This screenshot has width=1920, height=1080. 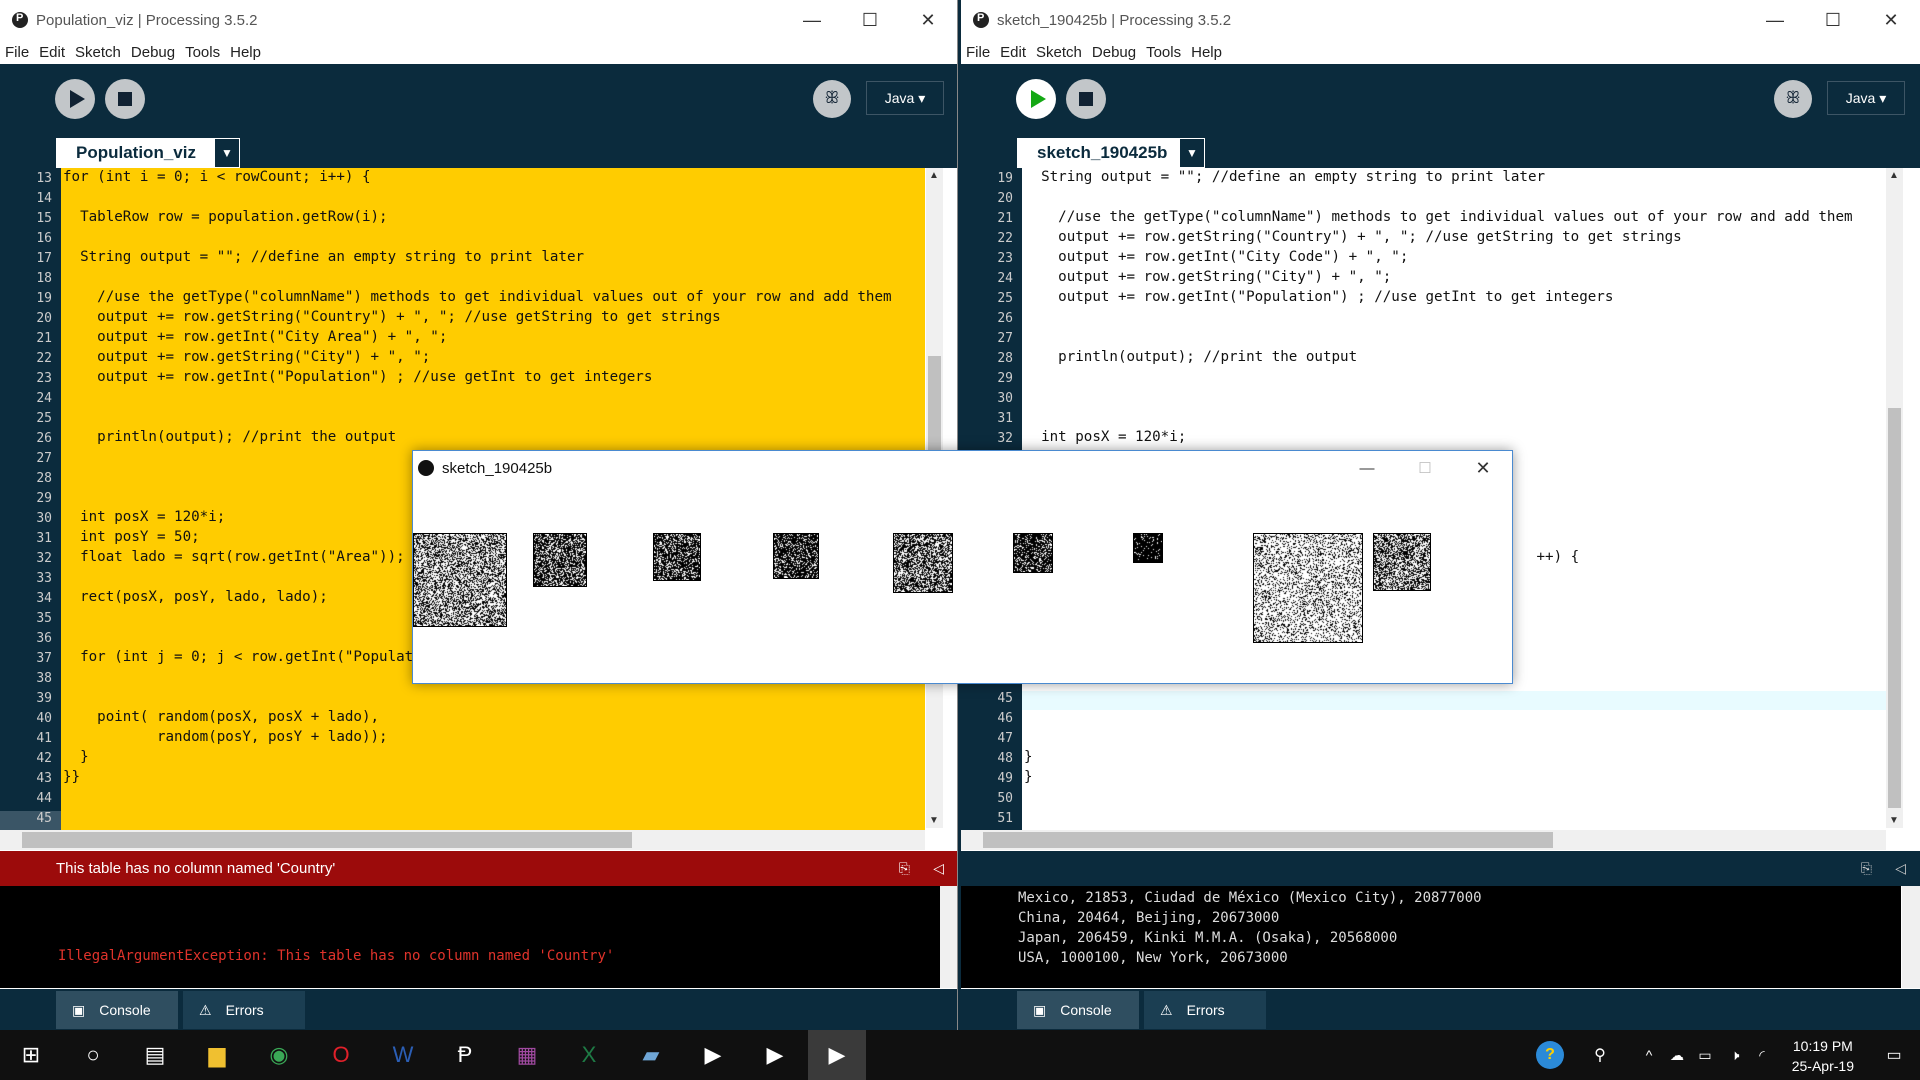 I want to click on tab-population-viz: Population_viz, so click(x=136, y=153).